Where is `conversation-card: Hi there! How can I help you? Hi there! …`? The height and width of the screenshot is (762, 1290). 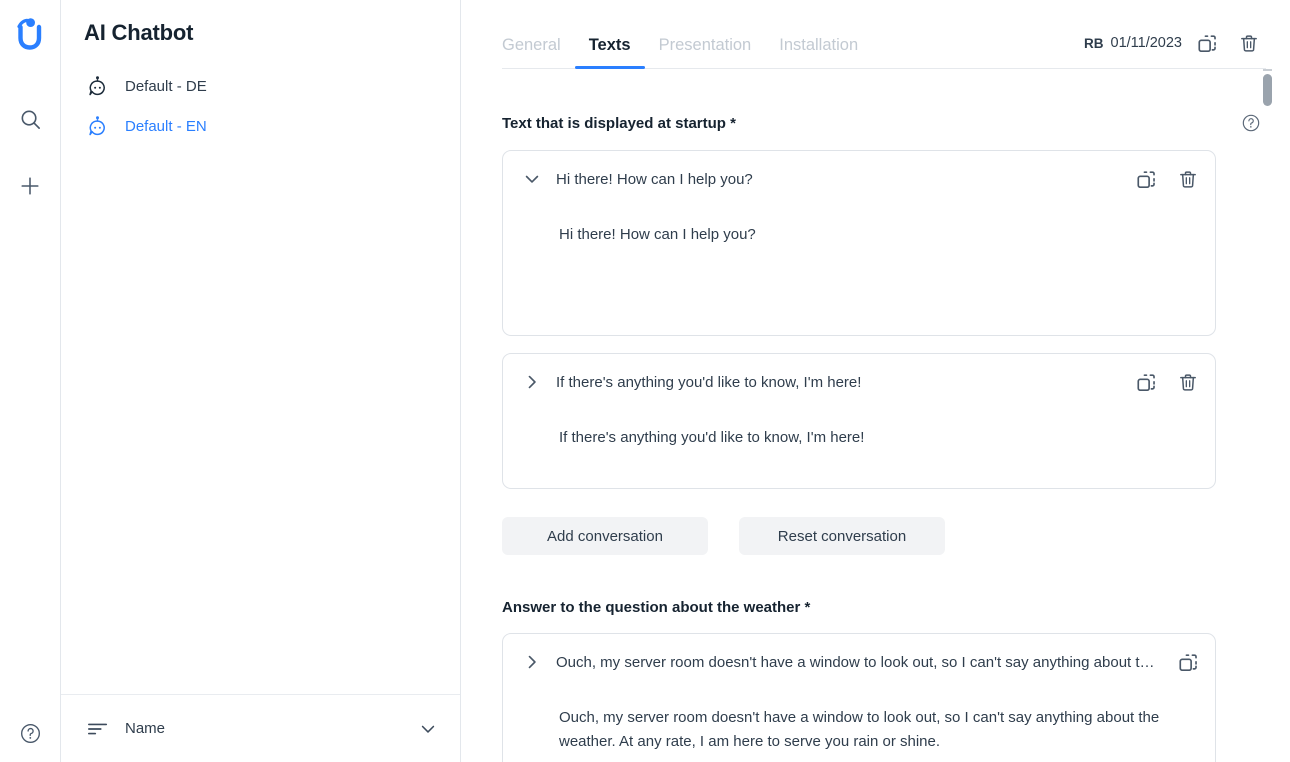
conversation-card: Hi there! How can I help you? Hi there! … is located at coordinates (859, 243).